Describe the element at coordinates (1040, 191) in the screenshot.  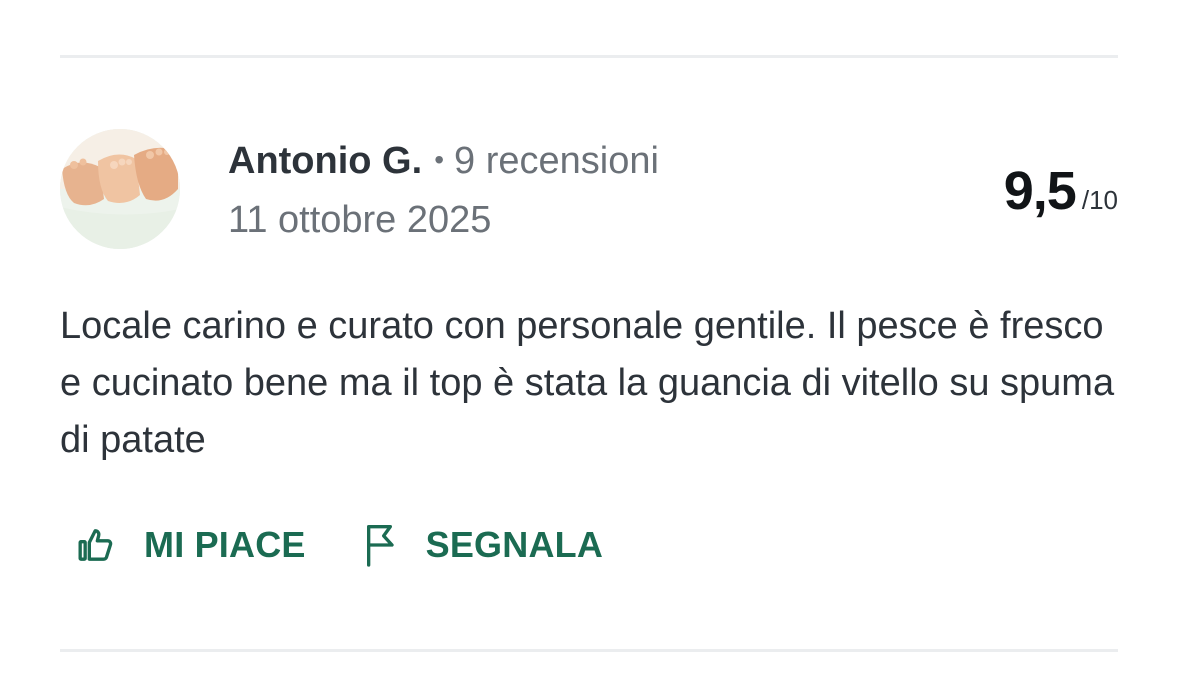
I see `score-value: 9,5` at that location.